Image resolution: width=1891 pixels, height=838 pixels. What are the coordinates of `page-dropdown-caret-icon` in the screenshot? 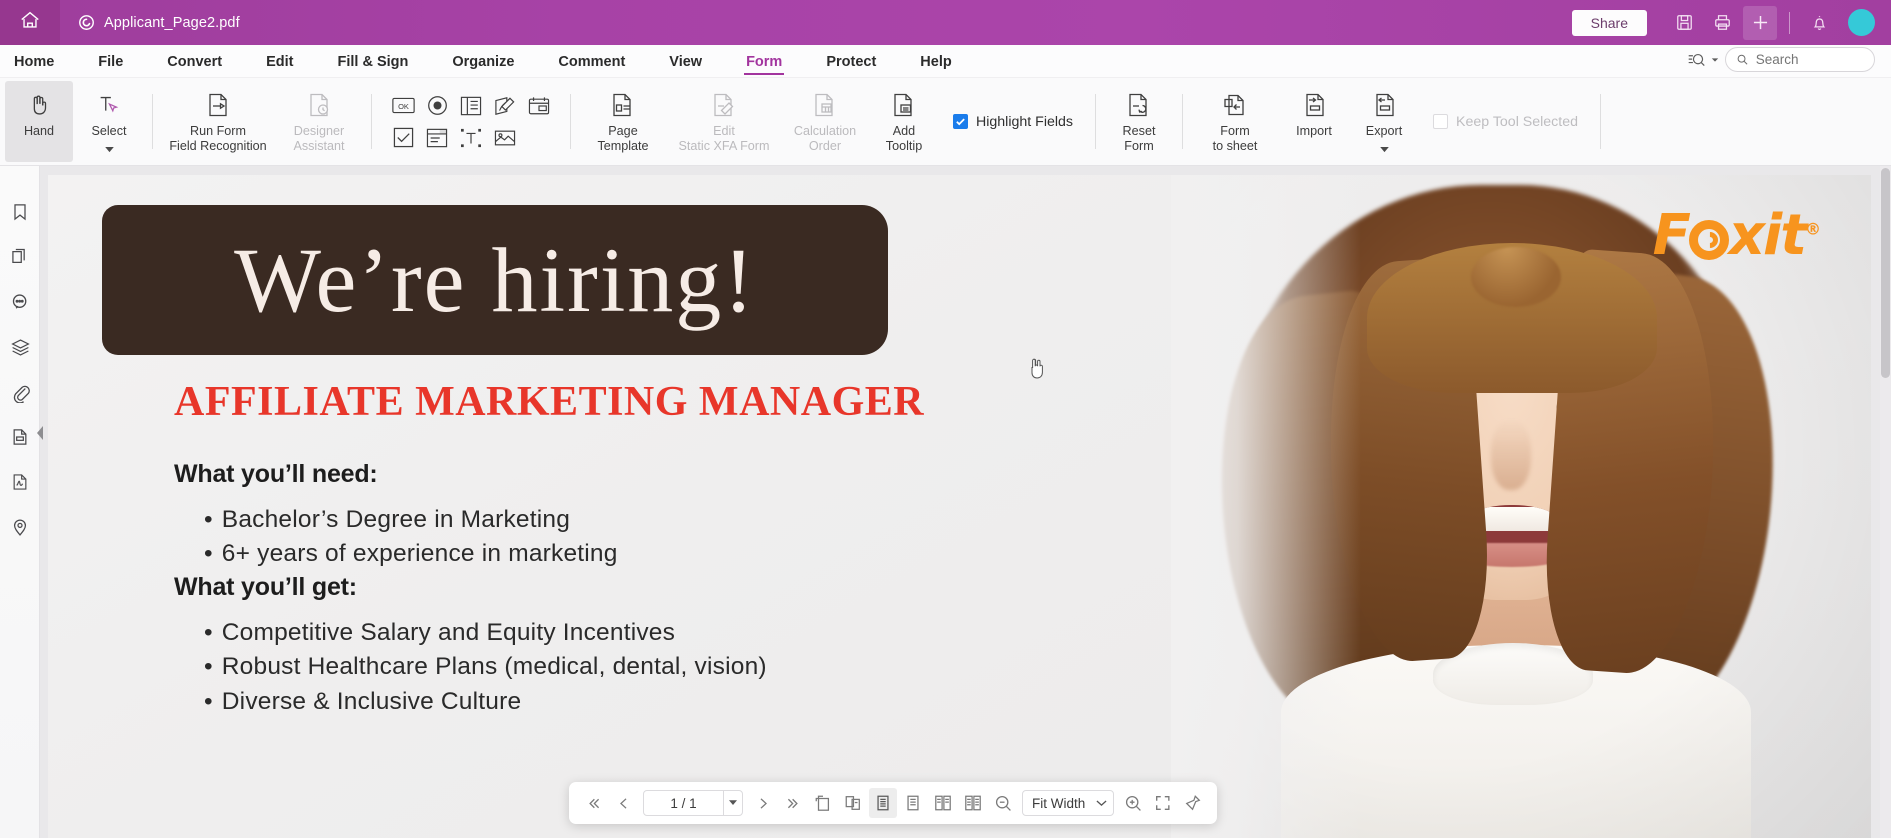 It's located at (732, 803).